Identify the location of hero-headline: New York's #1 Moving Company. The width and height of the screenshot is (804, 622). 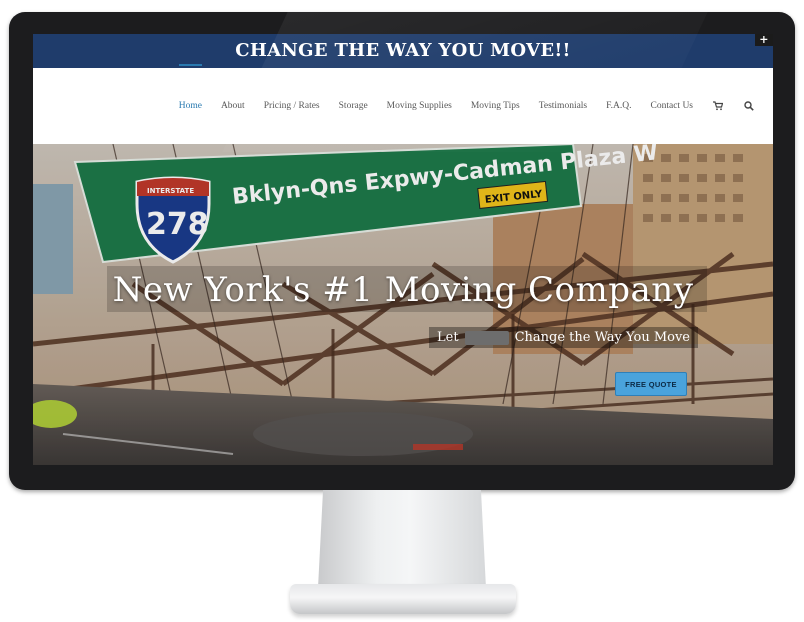
(403, 290).